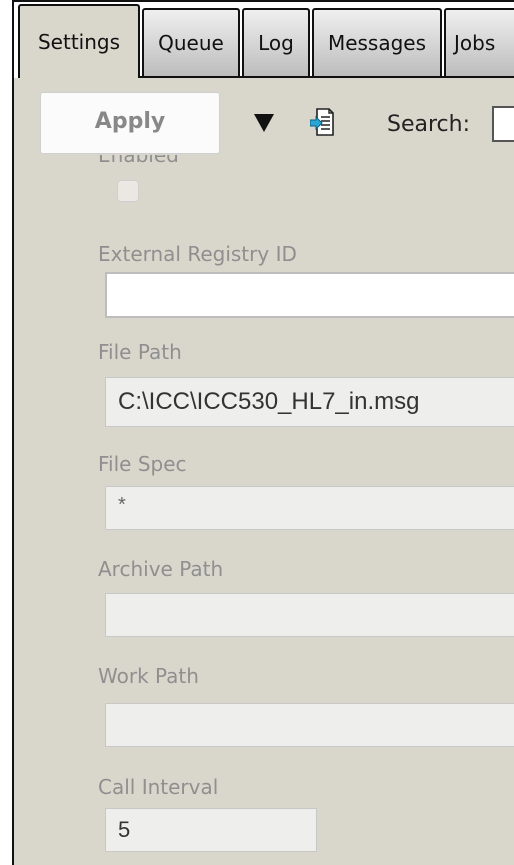 Image resolution: width=514 pixels, height=865 pixels. Describe the element at coordinates (197, 254) in the screenshot. I see `external-registry-id-label: External Registry ID` at that location.